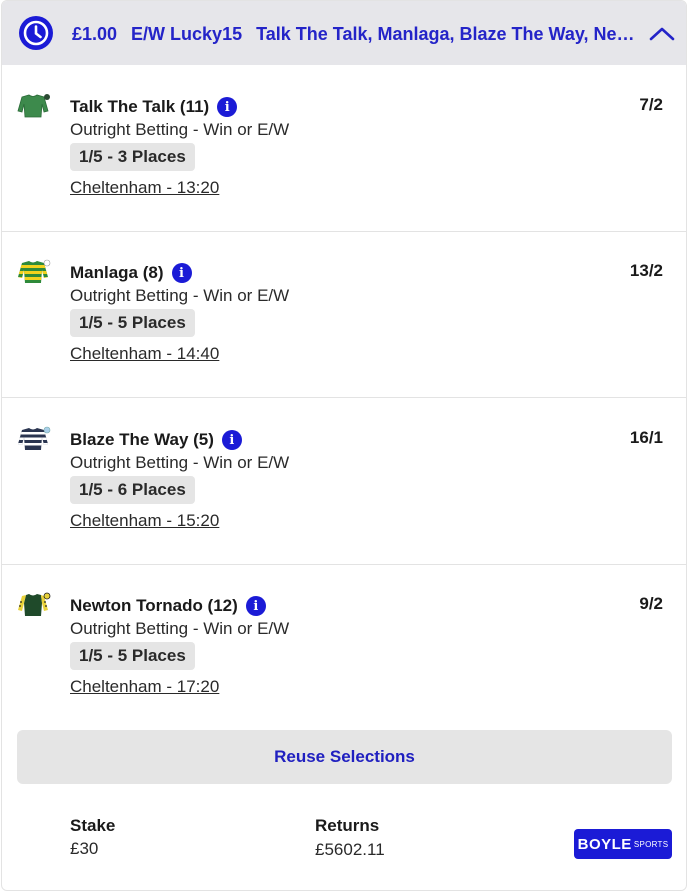 The height and width of the screenshot is (892, 688). I want to click on green-yellow-hoops-silk-icon, so click(34, 271).